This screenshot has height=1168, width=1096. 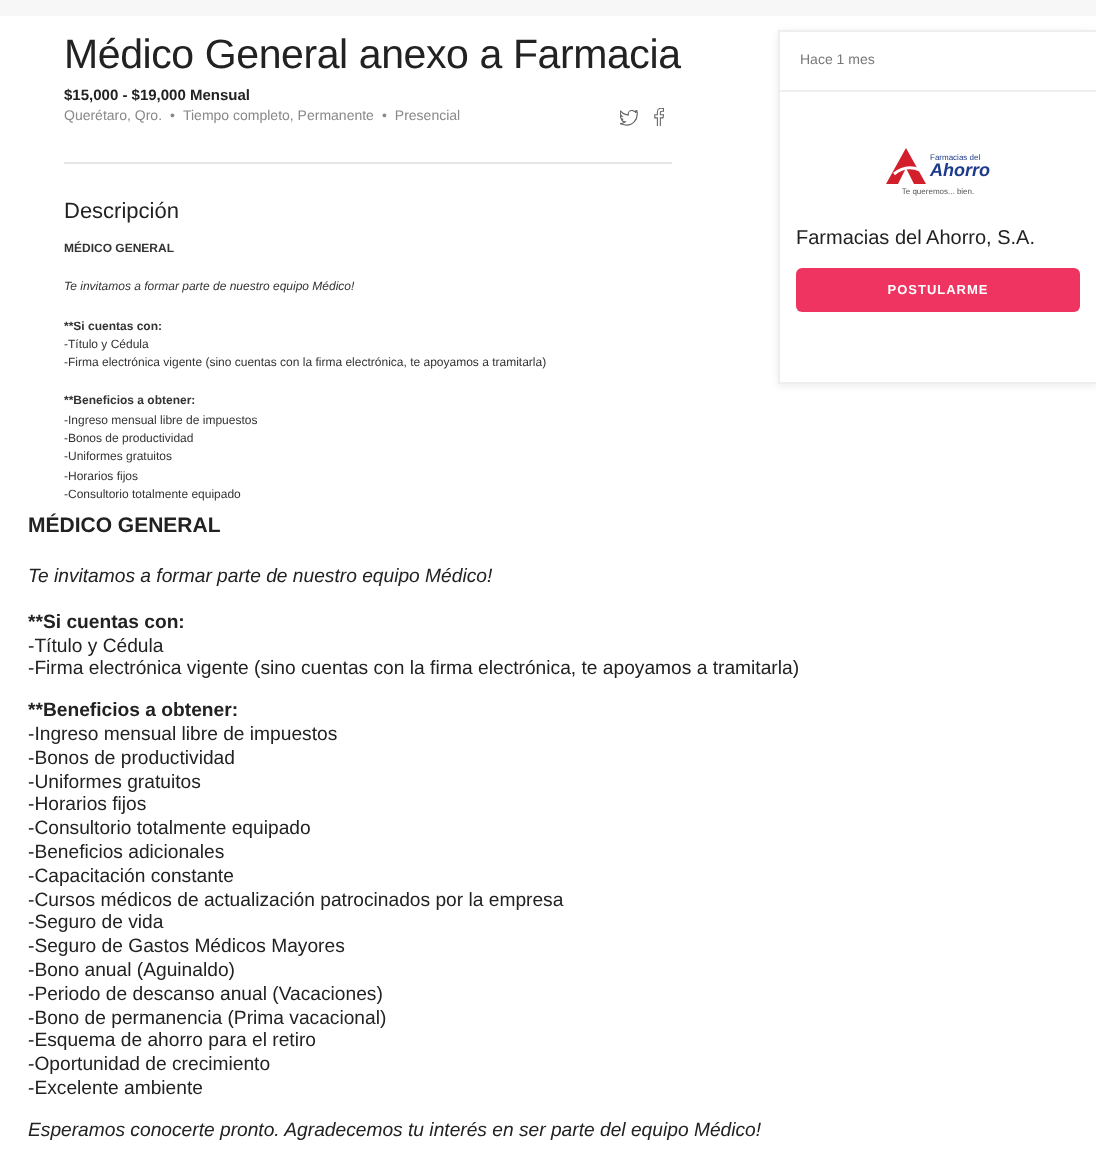 I want to click on company-name: Farmacias del Ahorro, S.A., so click(x=915, y=239).